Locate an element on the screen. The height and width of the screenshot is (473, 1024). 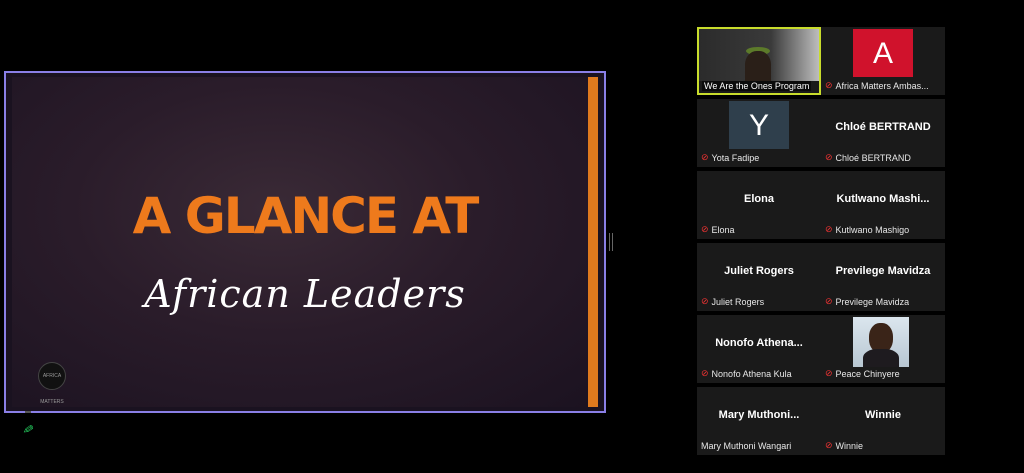
slide-subtitle: African Leaders is located at coordinates (305, 294).